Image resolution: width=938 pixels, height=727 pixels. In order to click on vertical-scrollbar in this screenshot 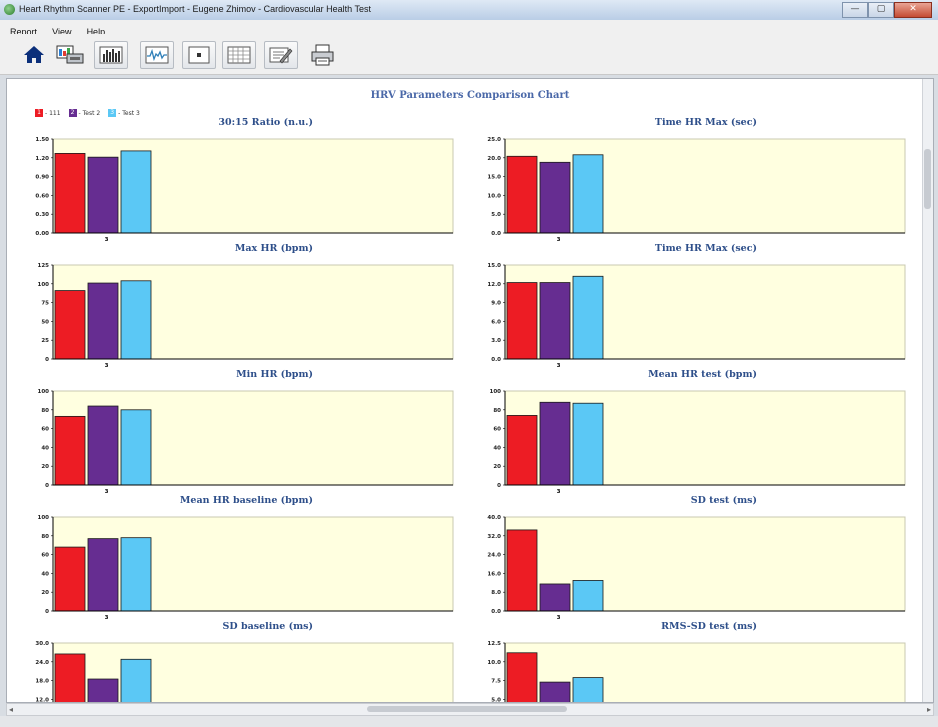, I will do `click(927, 390)`.